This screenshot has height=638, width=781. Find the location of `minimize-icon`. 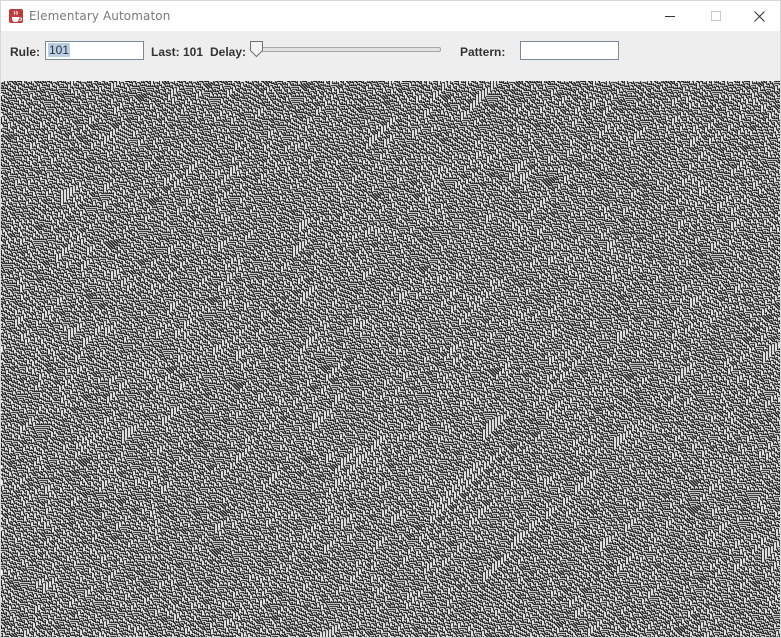

minimize-icon is located at coordinates (670, 16).